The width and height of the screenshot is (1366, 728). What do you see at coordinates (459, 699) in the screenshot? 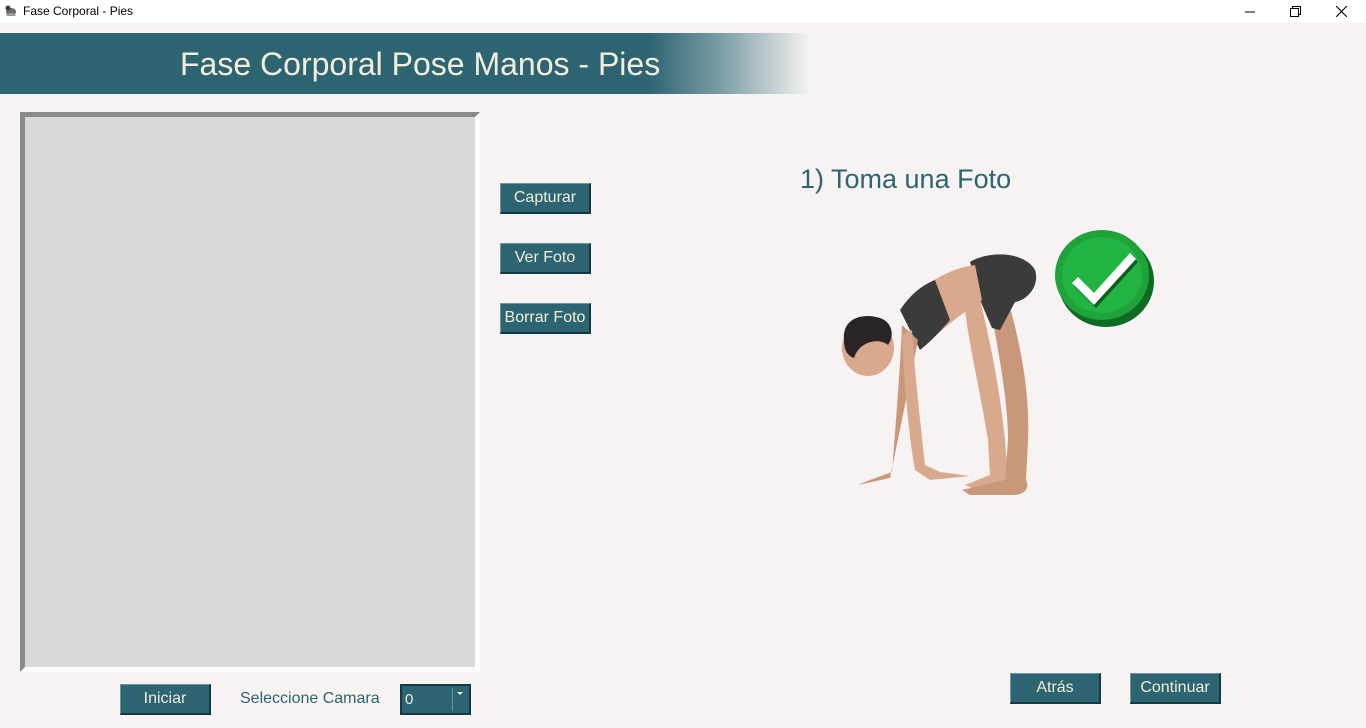
I see `camera-select-arrow` at bounding box center [459, 699].